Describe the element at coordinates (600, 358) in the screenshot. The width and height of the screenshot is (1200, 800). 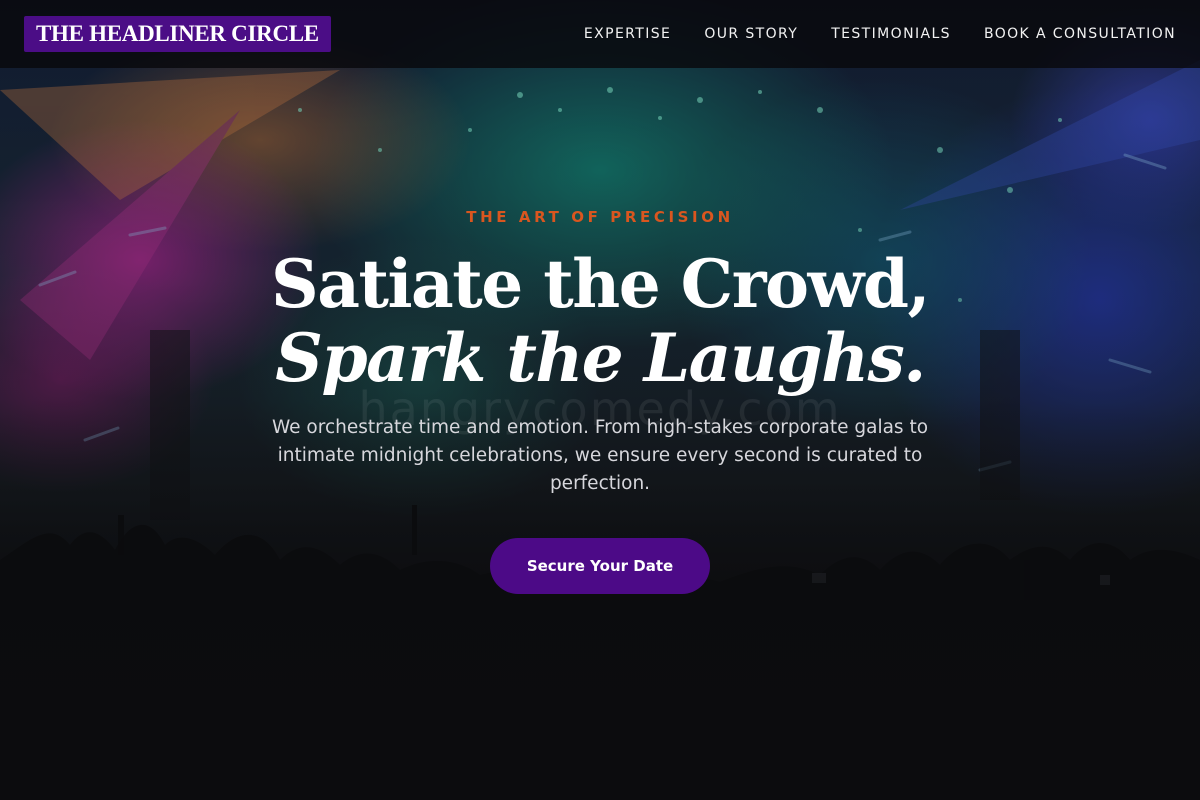
I see `hero-headline-line-2: Spark the Laughs.` at that location.